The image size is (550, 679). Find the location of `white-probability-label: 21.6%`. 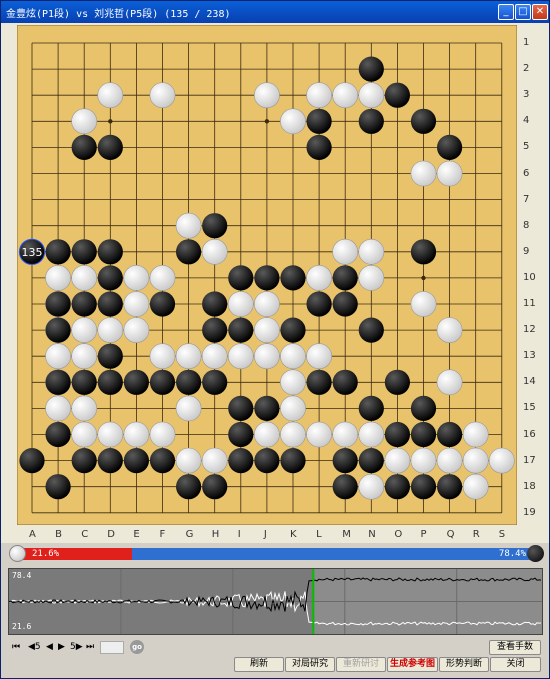

white-probability-label: 21.6% is located at coordinates (46, 554).